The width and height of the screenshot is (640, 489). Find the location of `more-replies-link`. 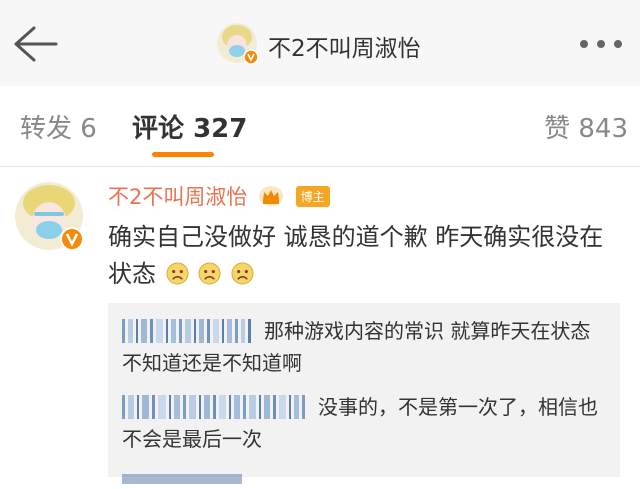

more-replies-link is located at coordinates (182, 477).